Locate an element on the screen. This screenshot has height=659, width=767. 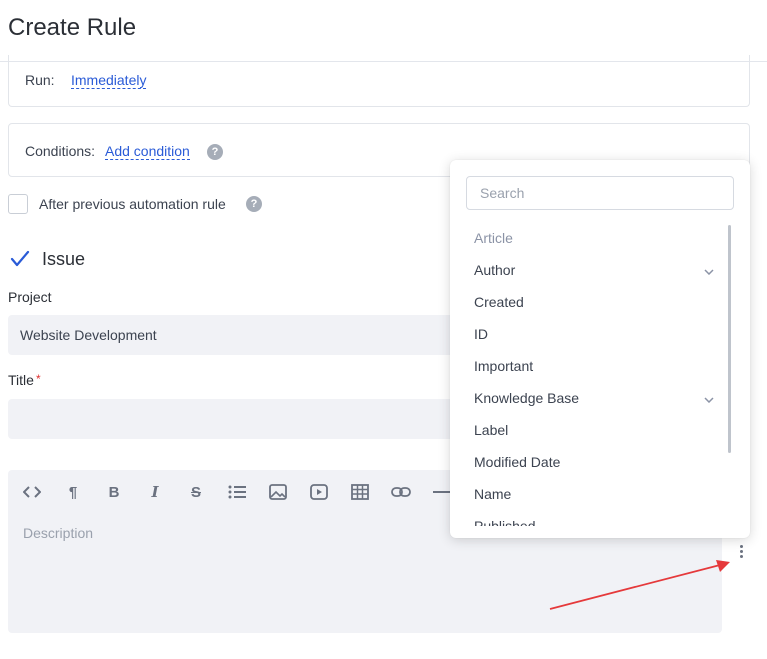
option-important: Important is located at coordinates (590, 366).